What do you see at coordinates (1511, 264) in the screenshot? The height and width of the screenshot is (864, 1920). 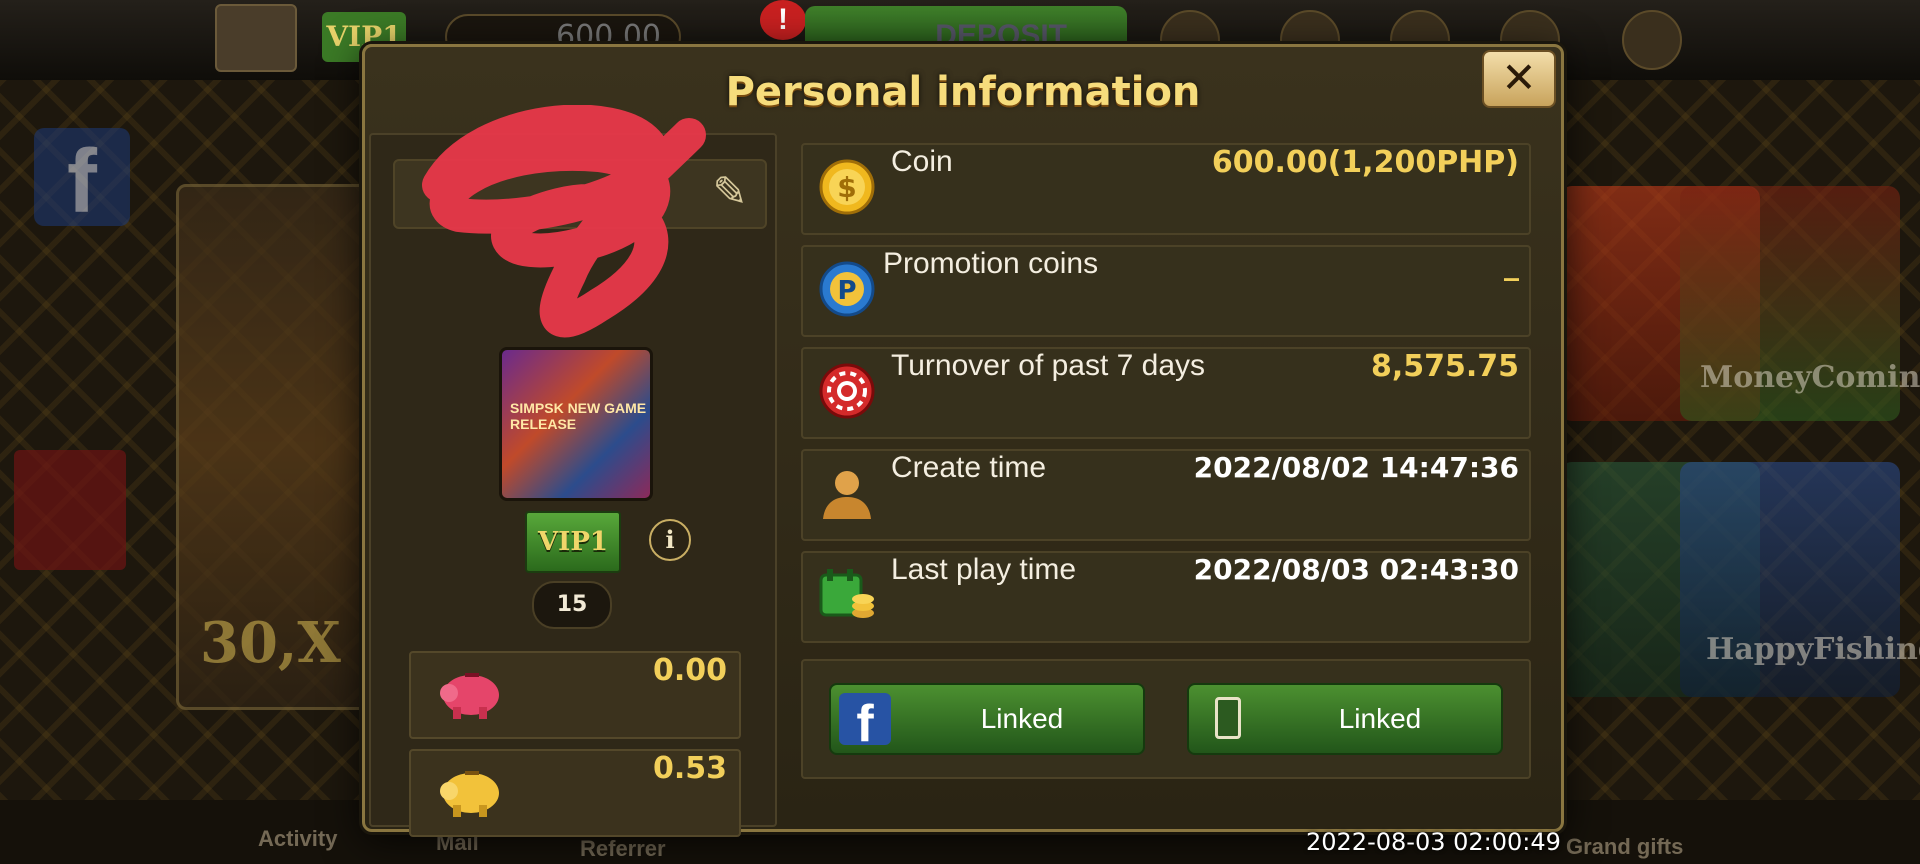 I see `promotion-coins-value: _` at bounding box center [1511, 264].